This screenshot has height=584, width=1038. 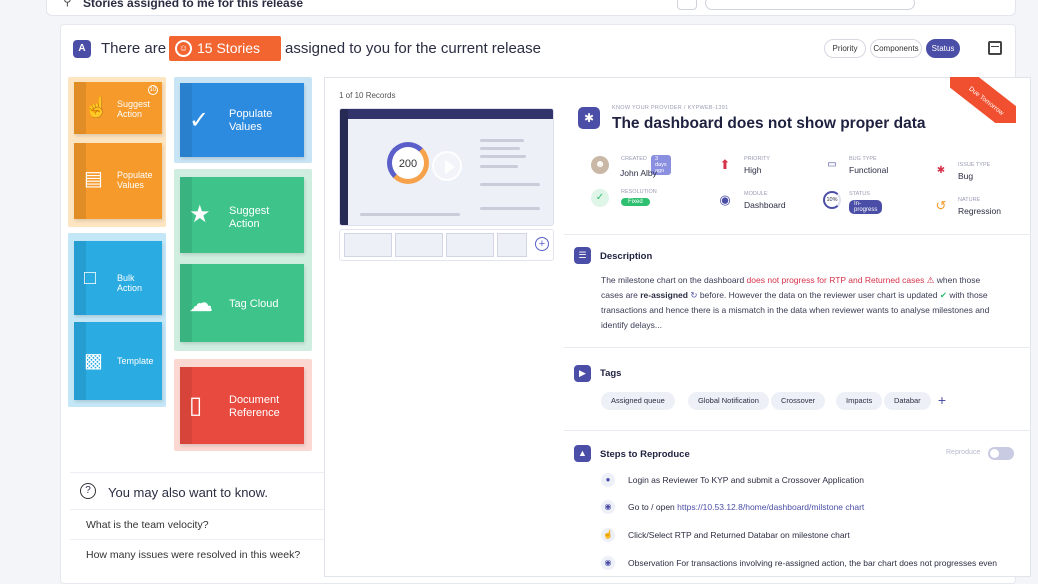 I want to click on question-icon: ?, so click(x=88, y=491).